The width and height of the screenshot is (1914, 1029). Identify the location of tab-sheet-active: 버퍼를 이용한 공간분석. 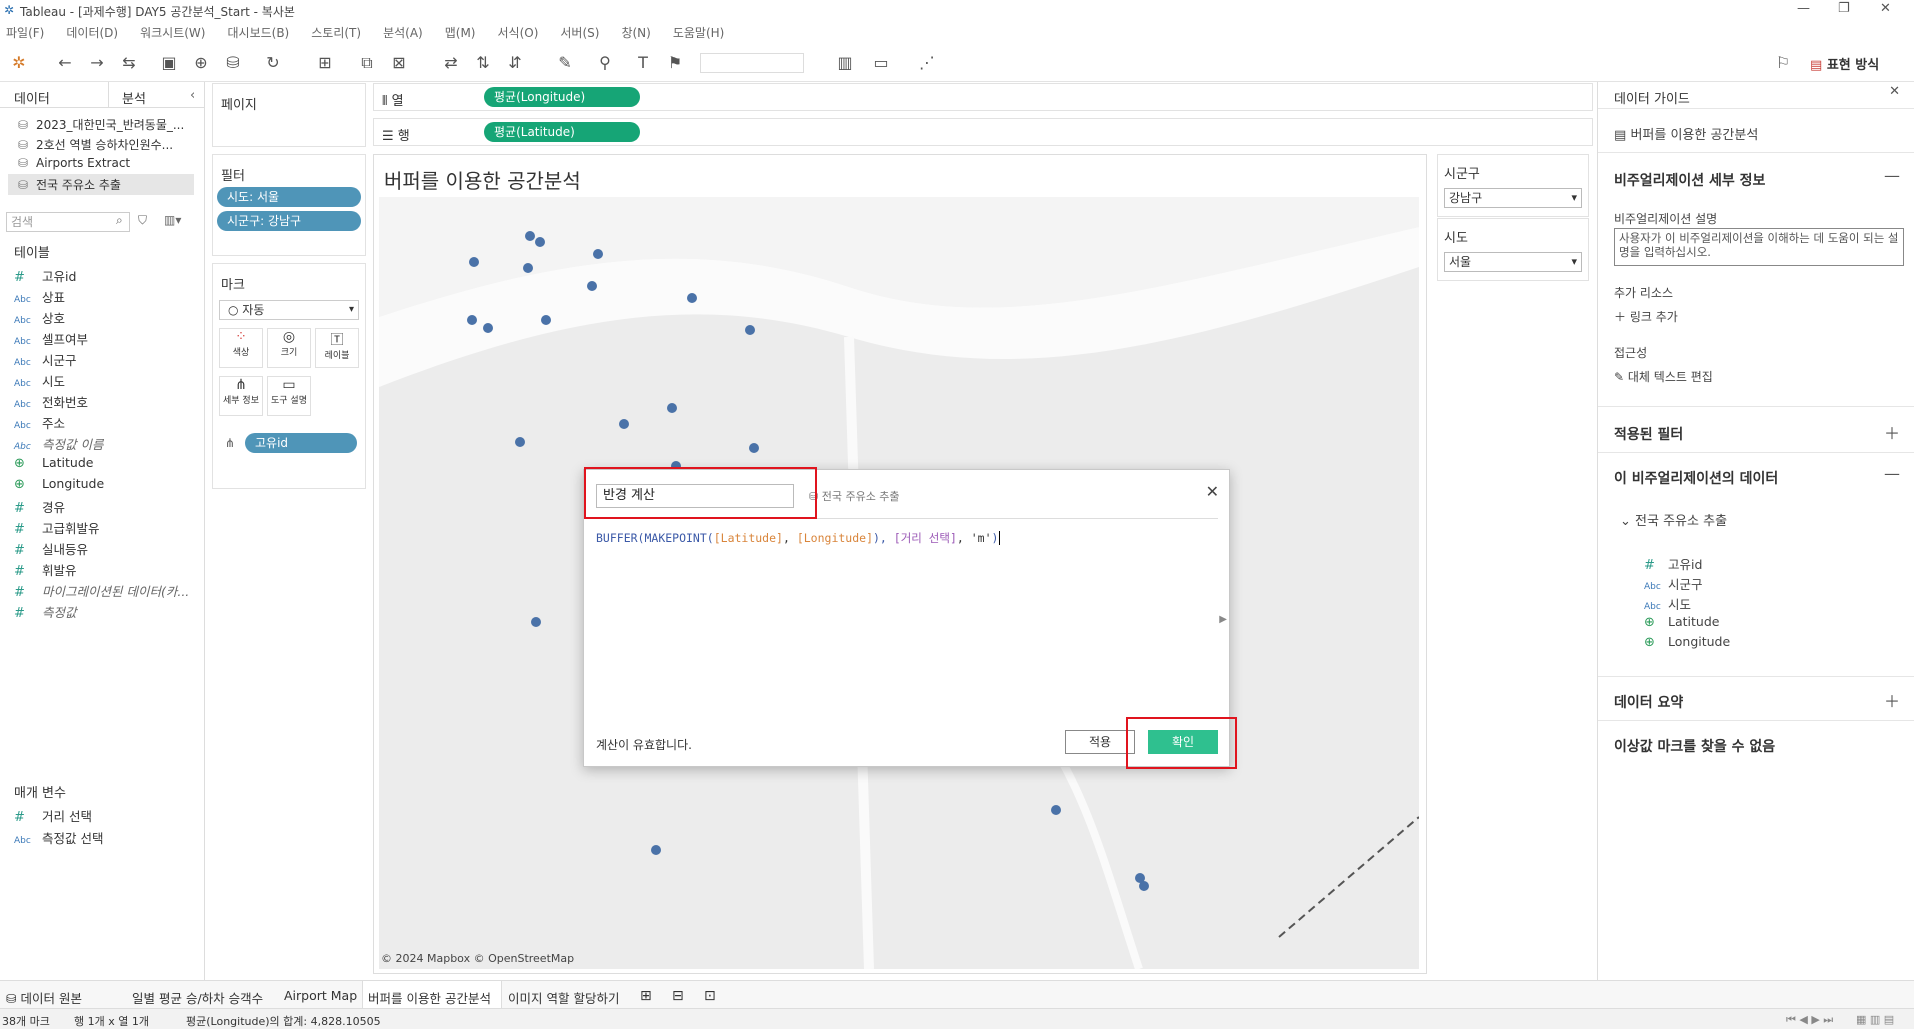
(429, 997).